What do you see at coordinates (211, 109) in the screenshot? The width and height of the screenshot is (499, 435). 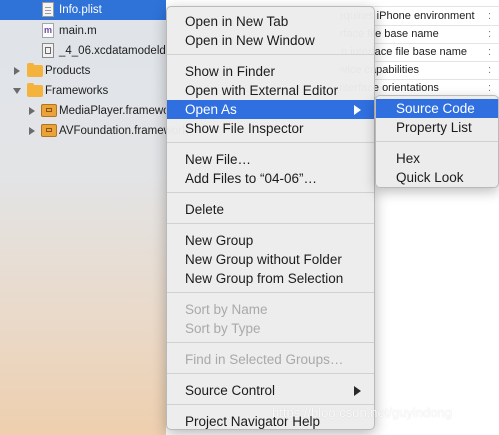 I see `menu-item-label: Open As` at bounding box center [211, 109].